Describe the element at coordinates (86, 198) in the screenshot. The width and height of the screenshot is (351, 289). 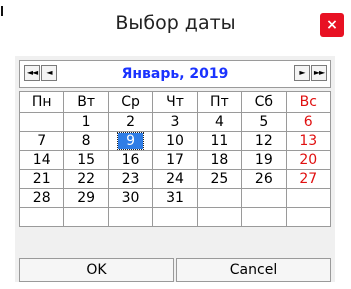
I see `calendar-day: 29` at that location.